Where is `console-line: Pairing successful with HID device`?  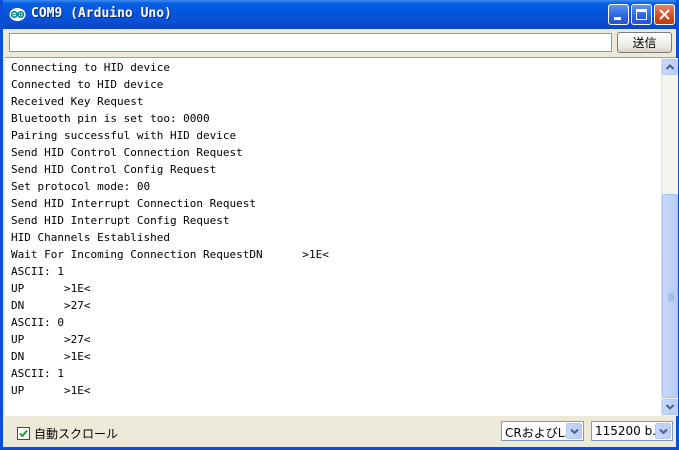 console-line: Pairing successful with HID device is located at coordinates (124, 135).